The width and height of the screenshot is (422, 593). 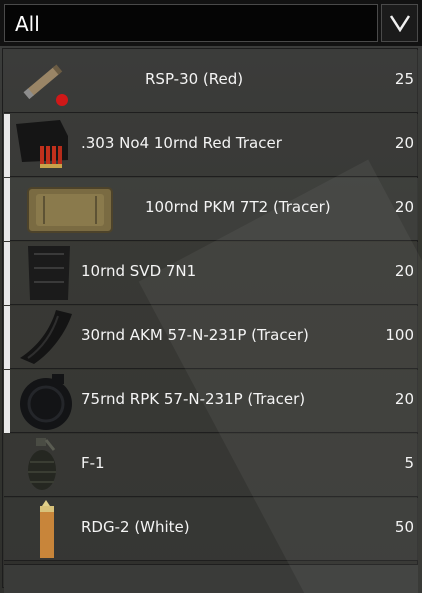 I want to click on dropdown-toggle-button, so click(x=399, y=23).